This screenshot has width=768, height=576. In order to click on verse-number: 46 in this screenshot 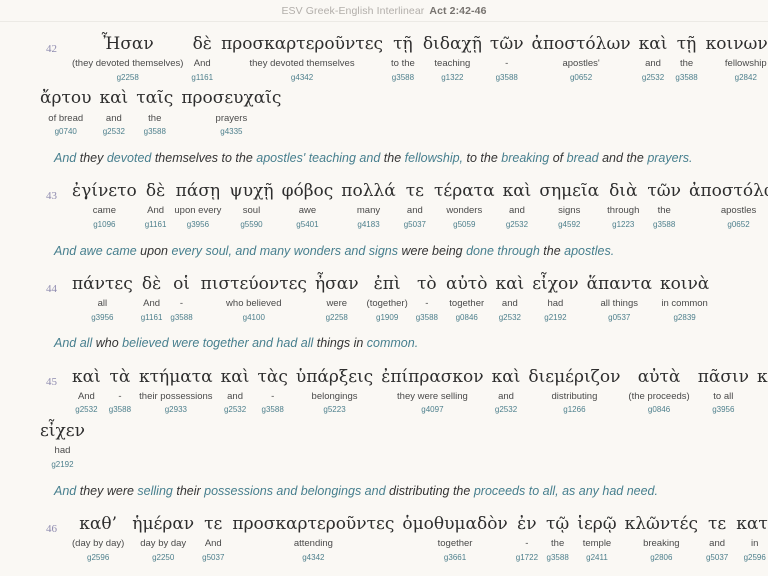, I will do `click(51, 529)`.